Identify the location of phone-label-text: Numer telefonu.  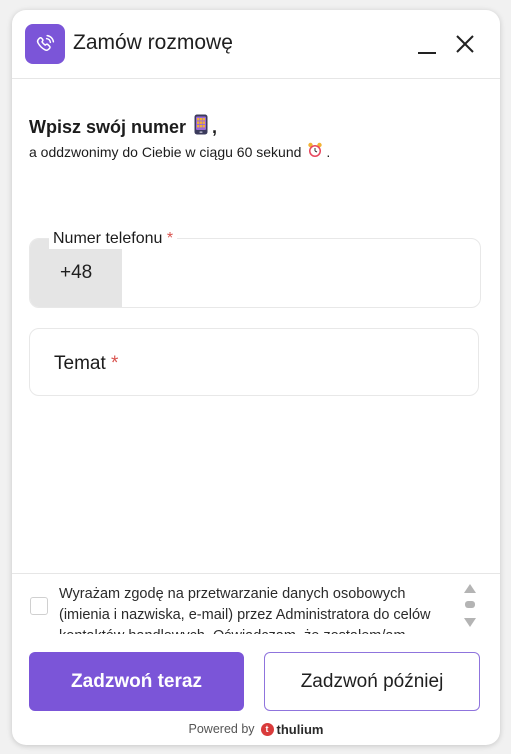
(108, 238).